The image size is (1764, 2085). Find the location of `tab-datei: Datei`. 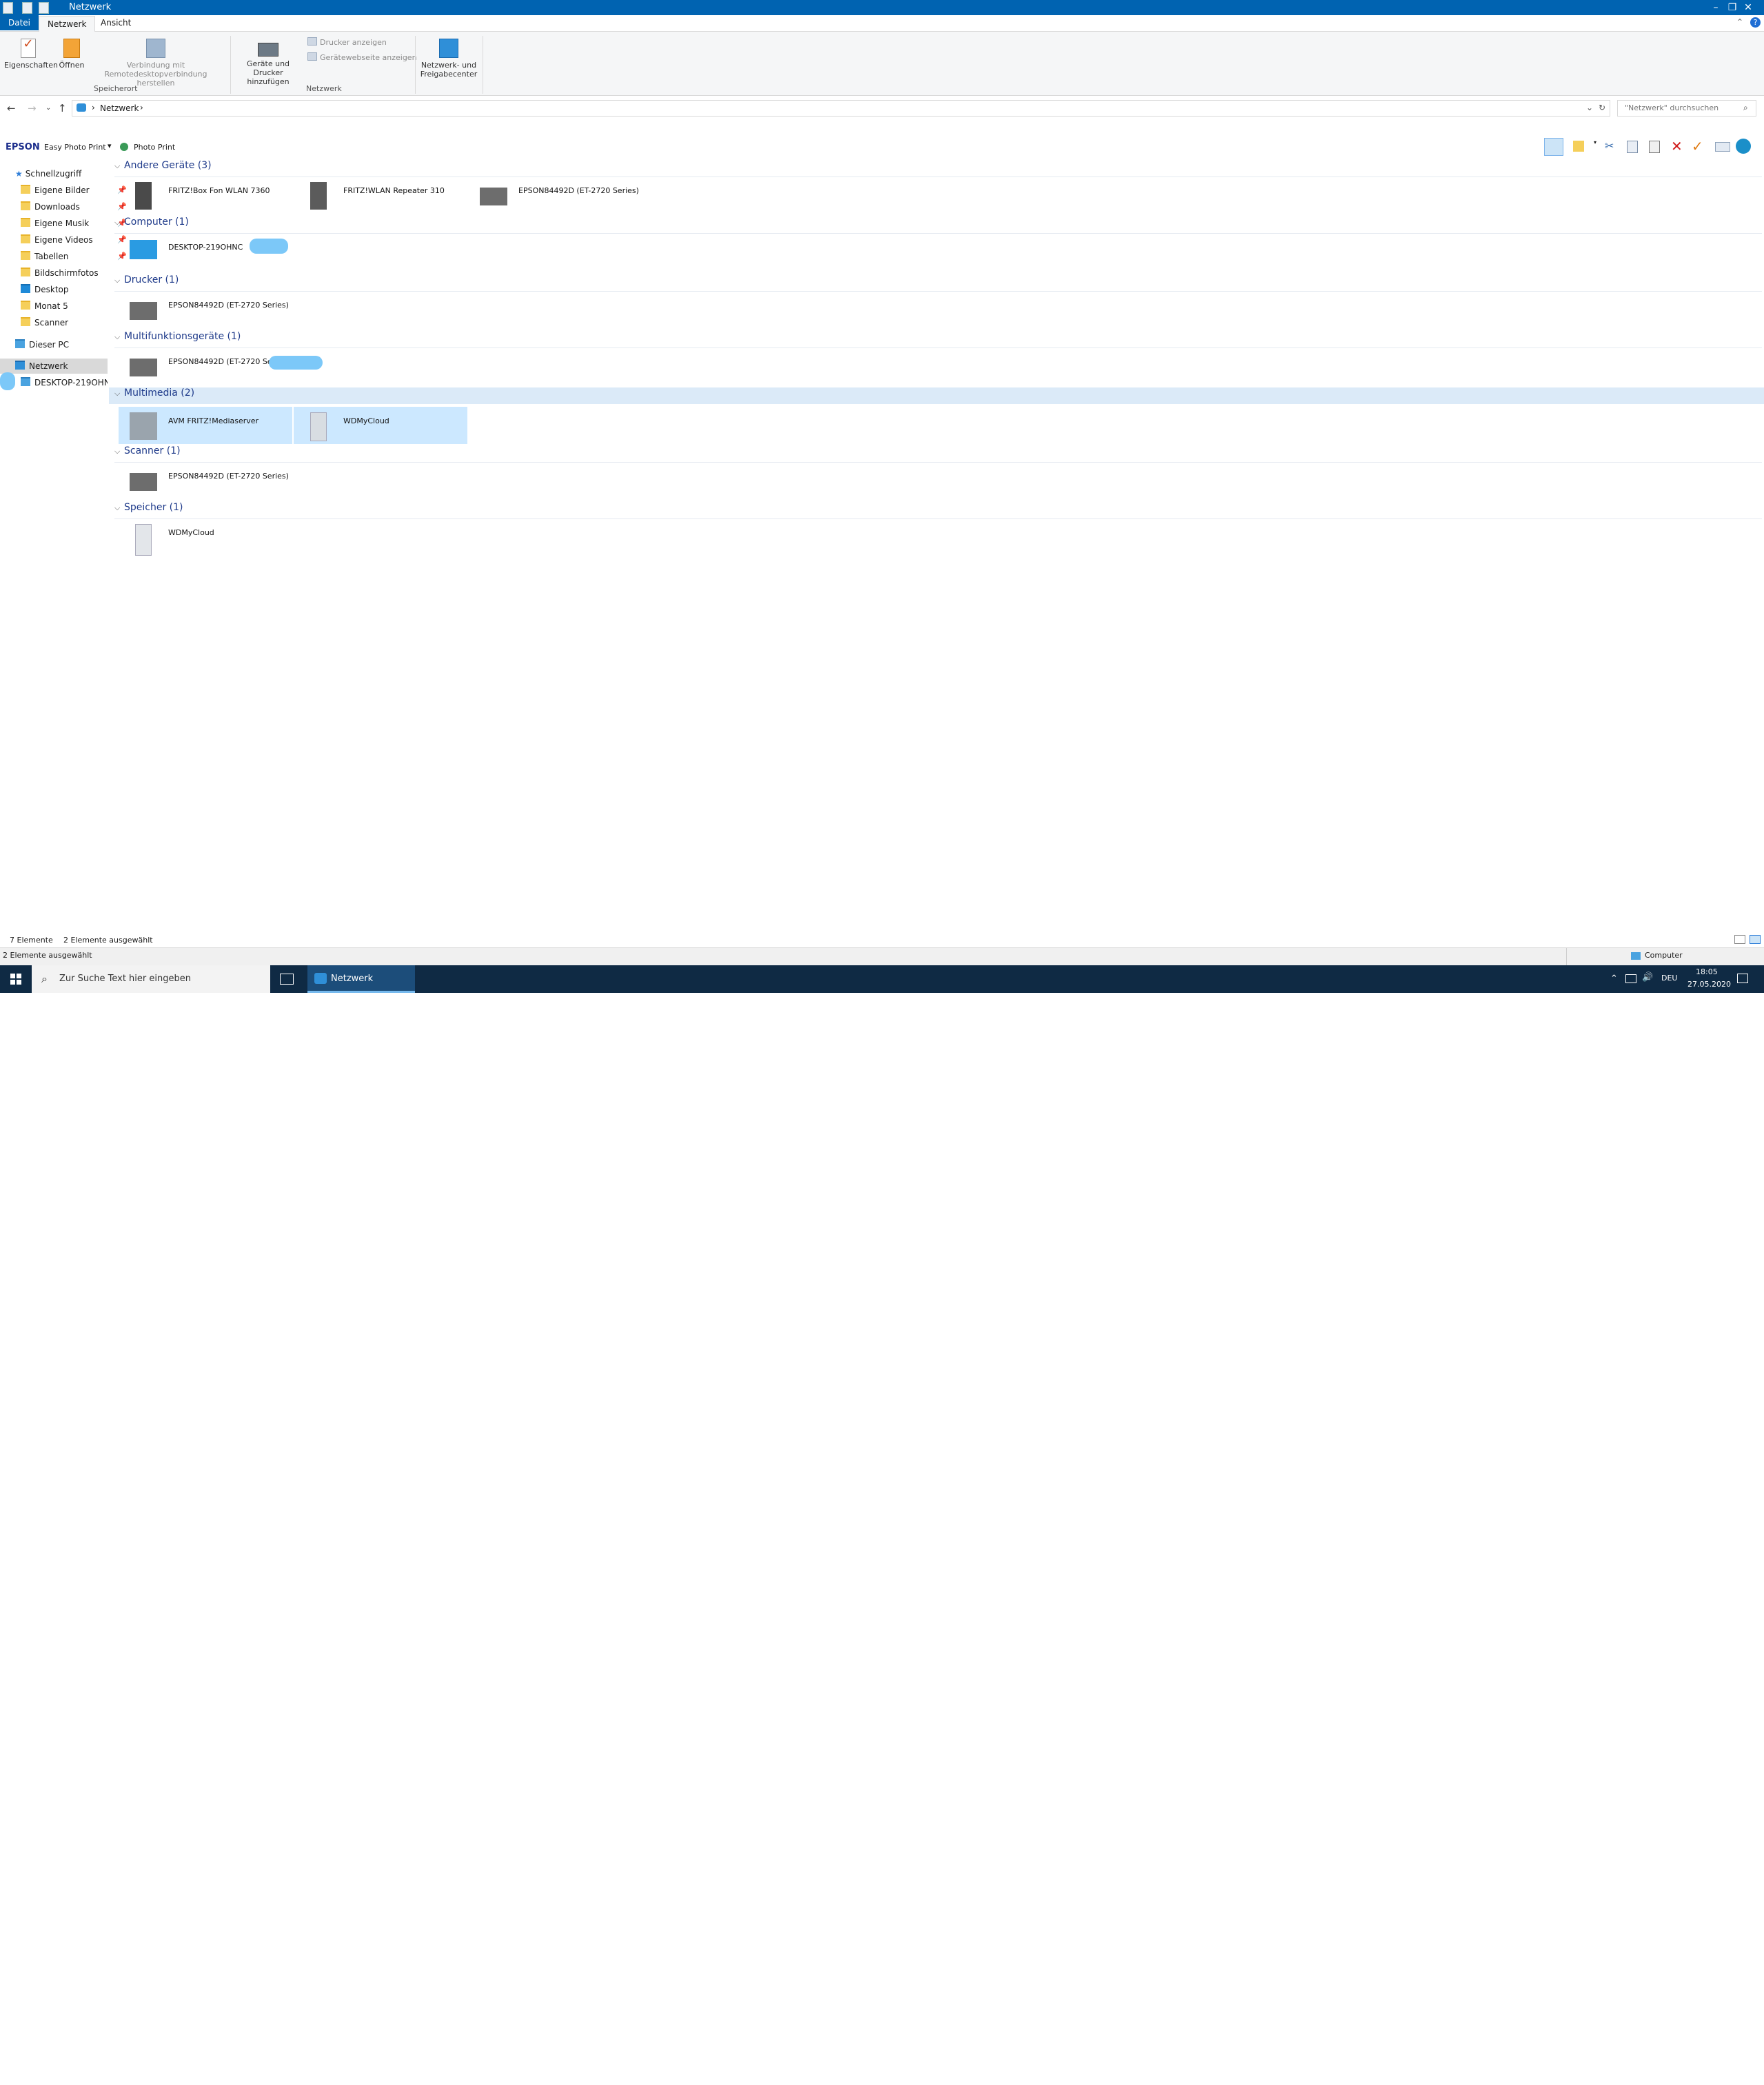

tab-datei: Datei is located at coordinates (19, 23).